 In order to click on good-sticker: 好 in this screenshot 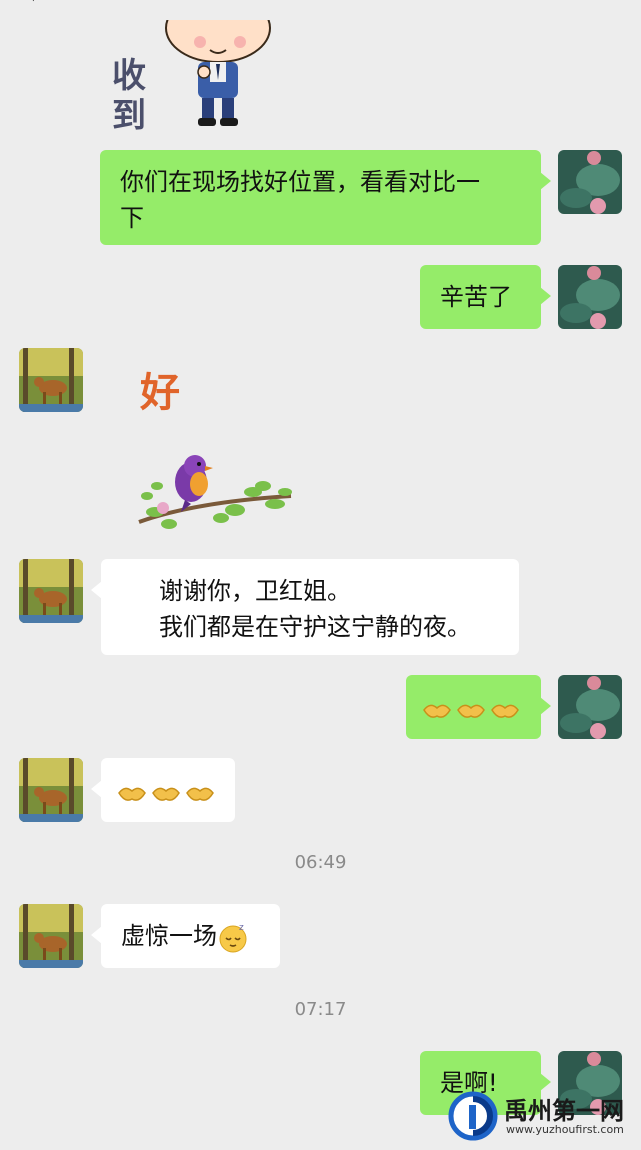, I will do `click(170, 388)`.